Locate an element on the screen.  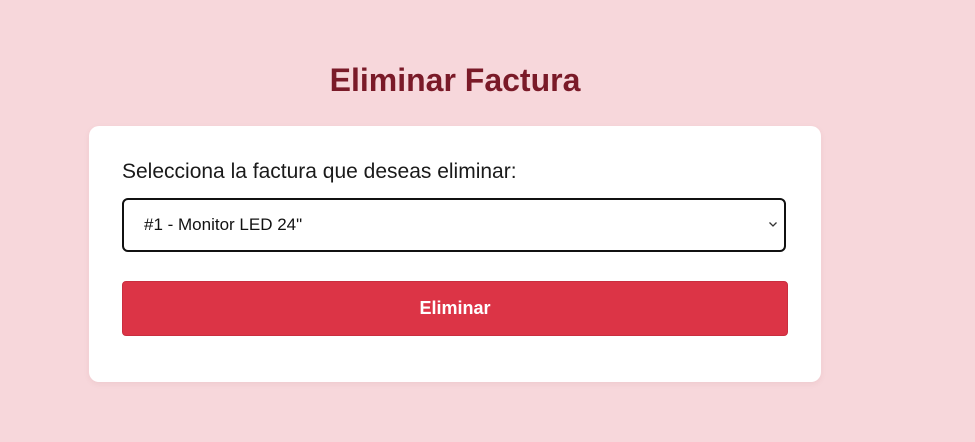
invoice-select-value: #1 - Monitor LED 24" is located at coordinates (223, 224).